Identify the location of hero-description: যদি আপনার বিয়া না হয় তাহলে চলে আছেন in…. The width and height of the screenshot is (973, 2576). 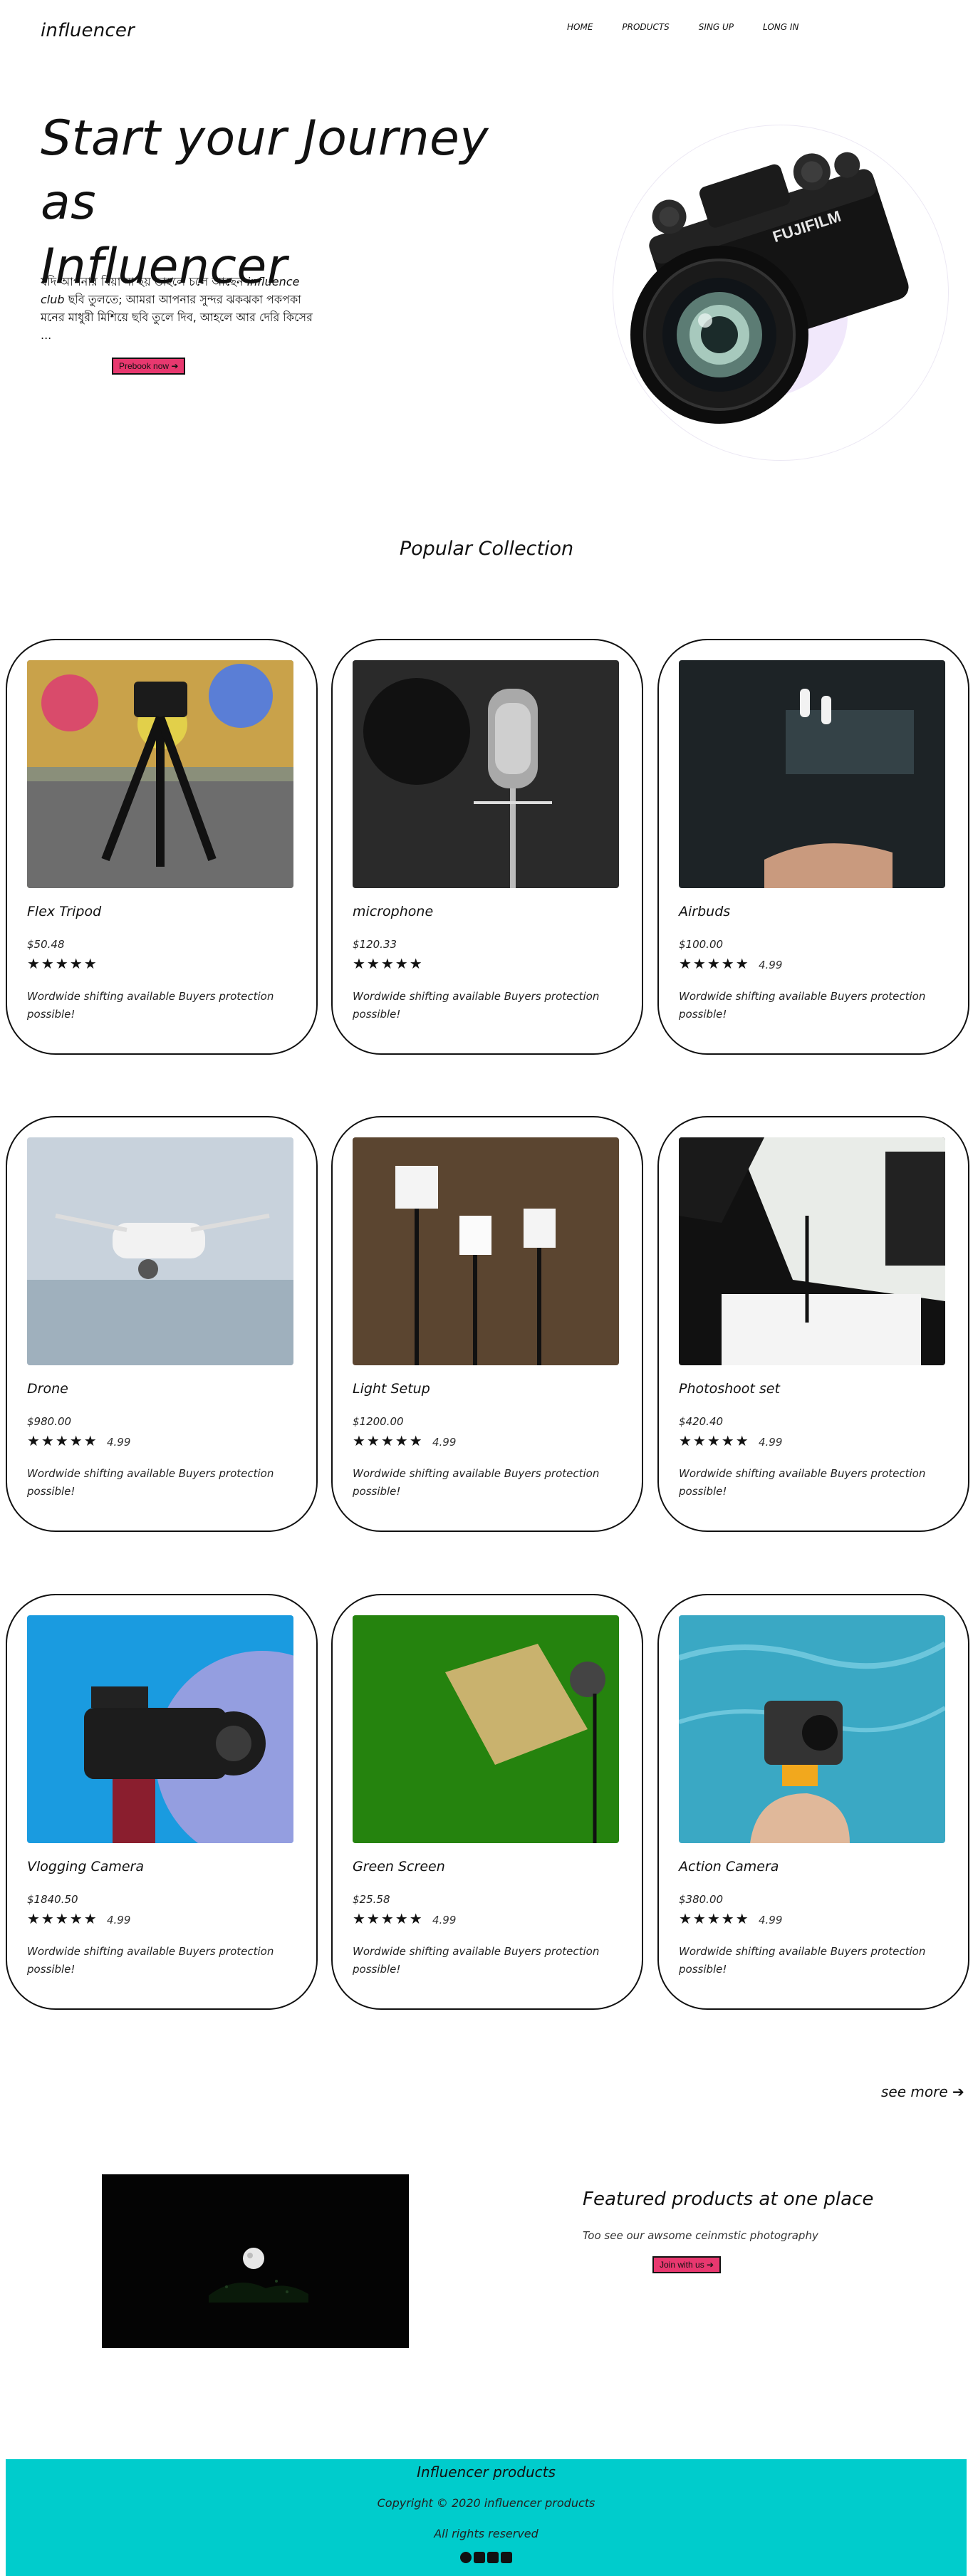
(179, 308).